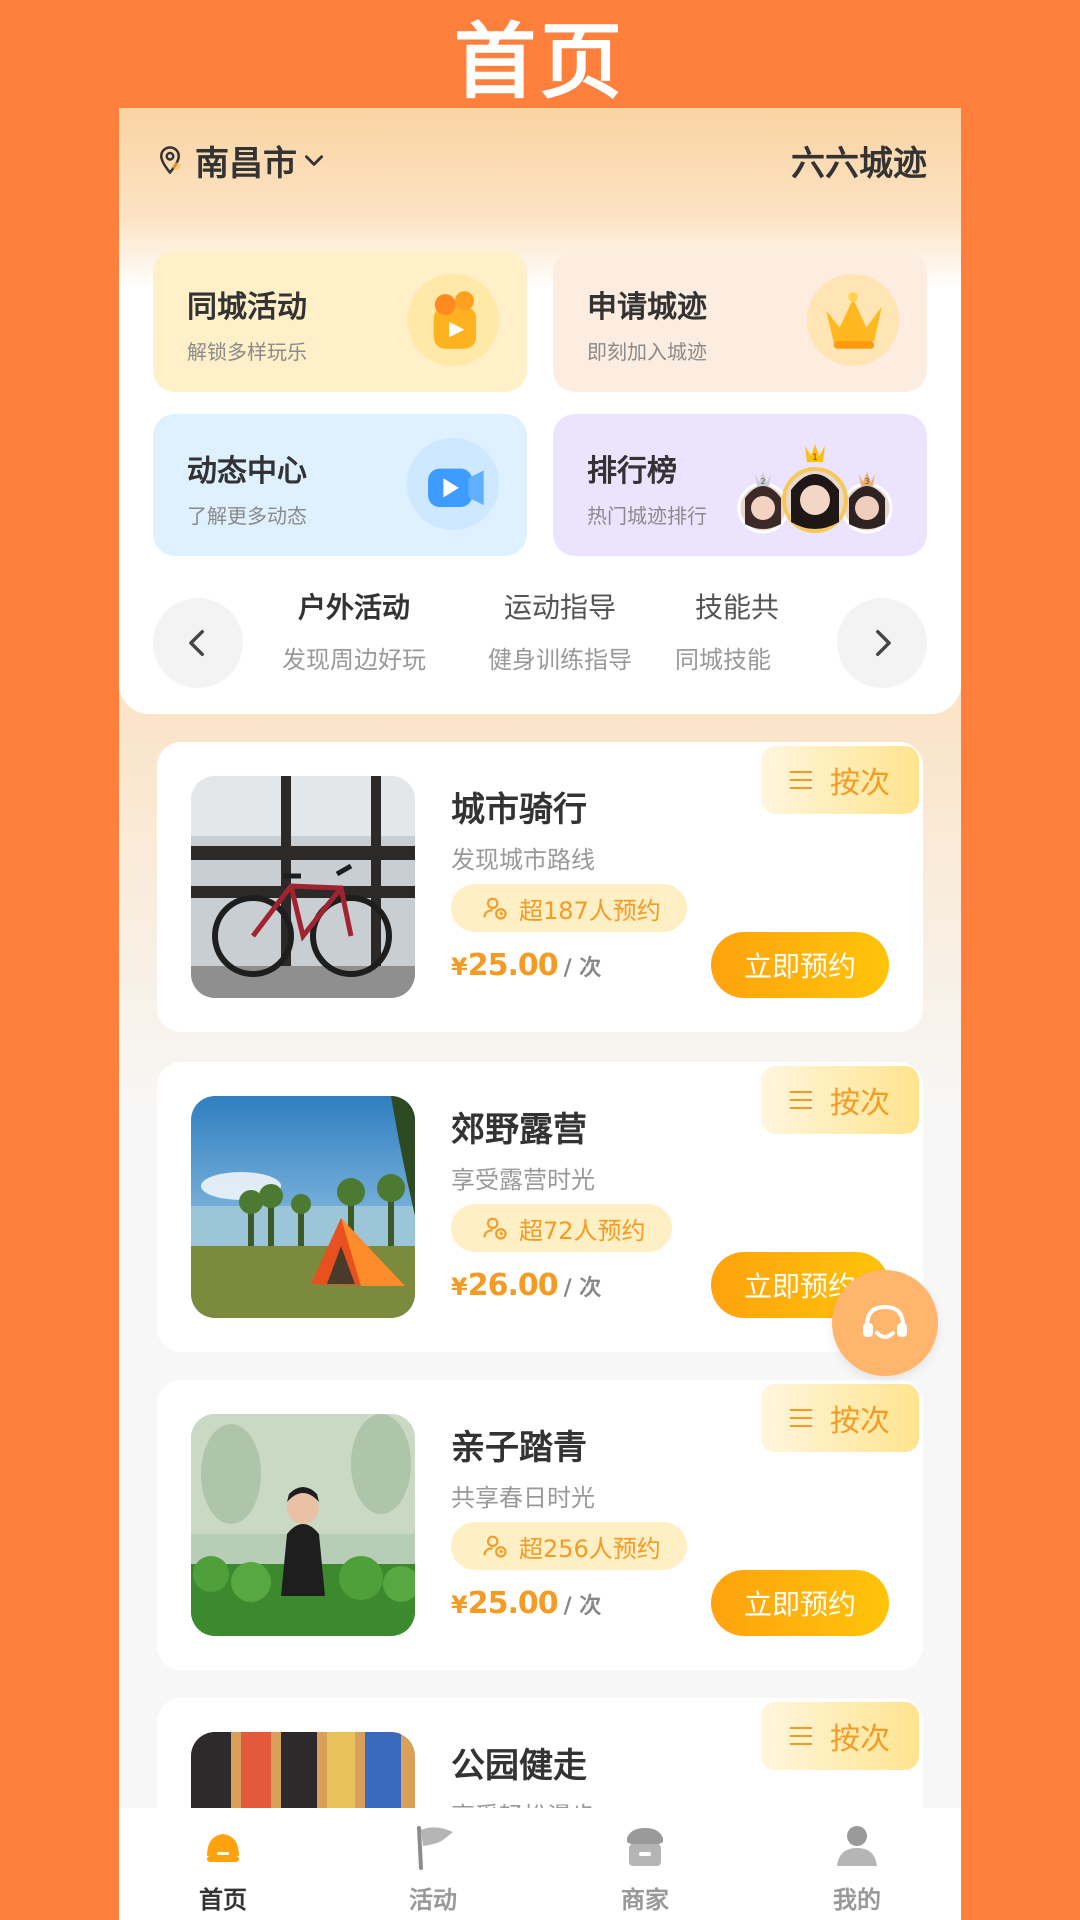 Image resolution: width=1080 pixels, height=1920 pixels. I want to click on video-icon, so click(453, 484).